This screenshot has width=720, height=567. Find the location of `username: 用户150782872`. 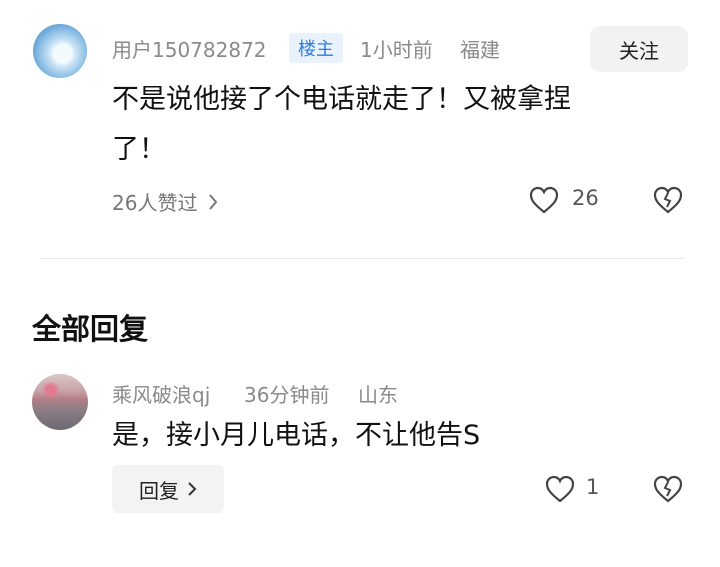

username: 用户150782872 is located at coordinates (189, 48).